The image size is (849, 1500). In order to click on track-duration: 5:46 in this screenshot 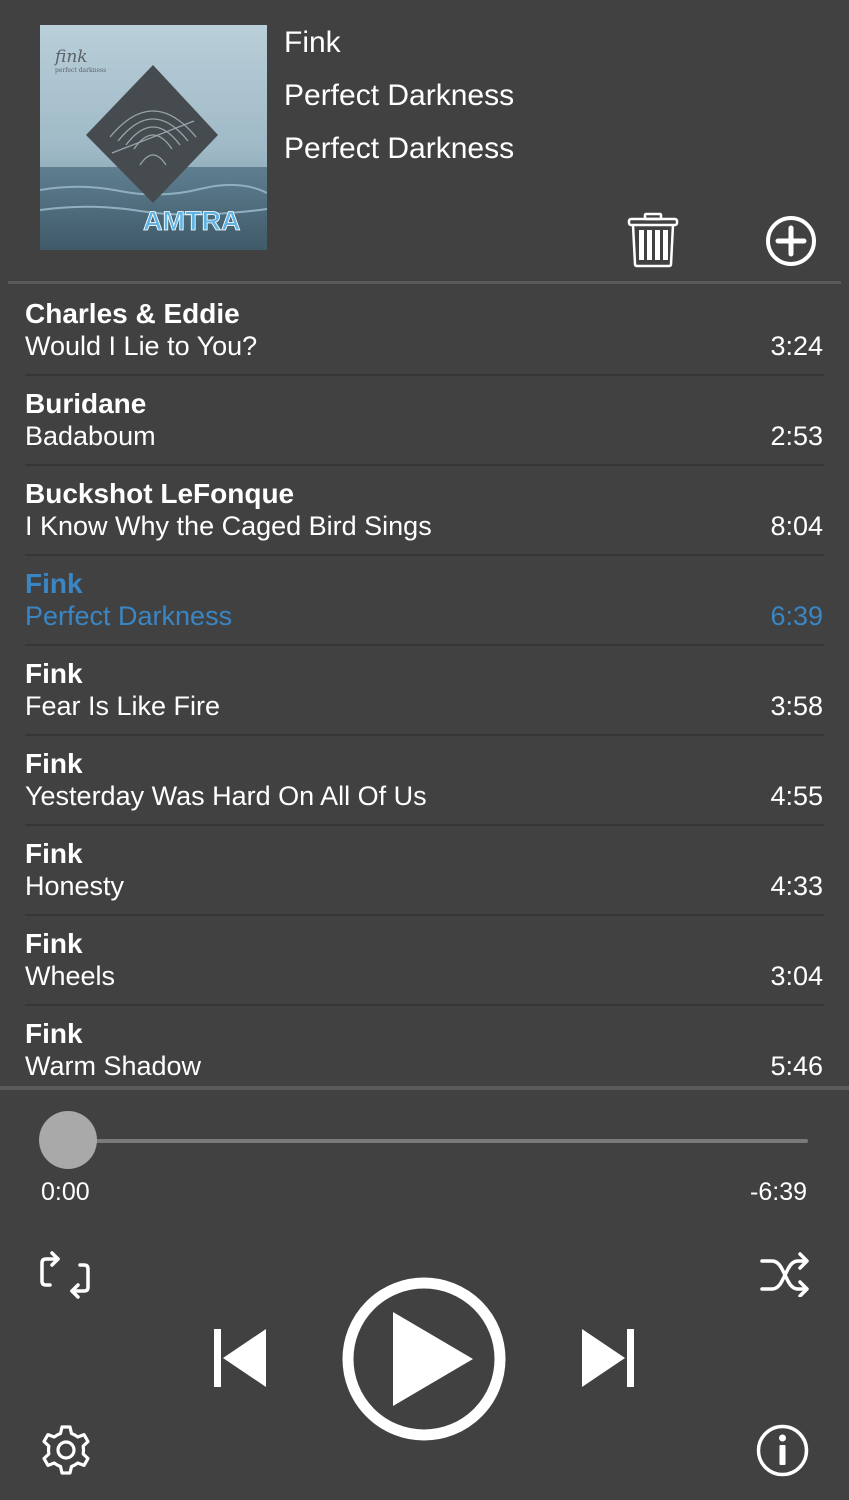, I will do `click(796, 1066)`.